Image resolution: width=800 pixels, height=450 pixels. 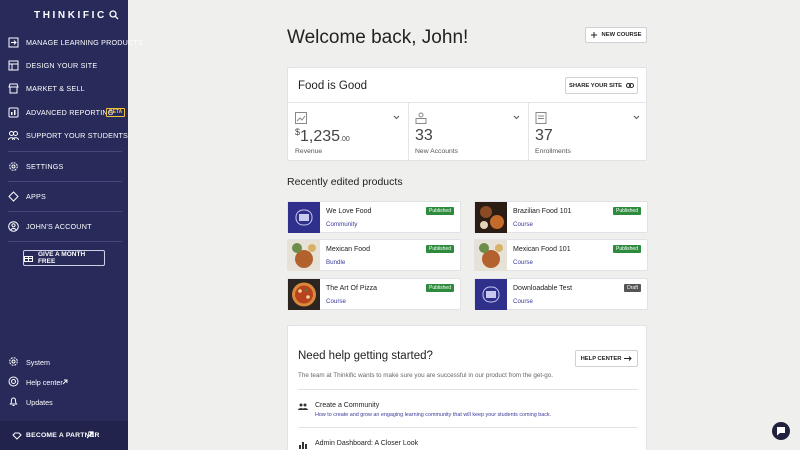 What do you see at coordinates (114, 15) in the screenshot?
I see `search-icon` at bounding box center [114, 15].